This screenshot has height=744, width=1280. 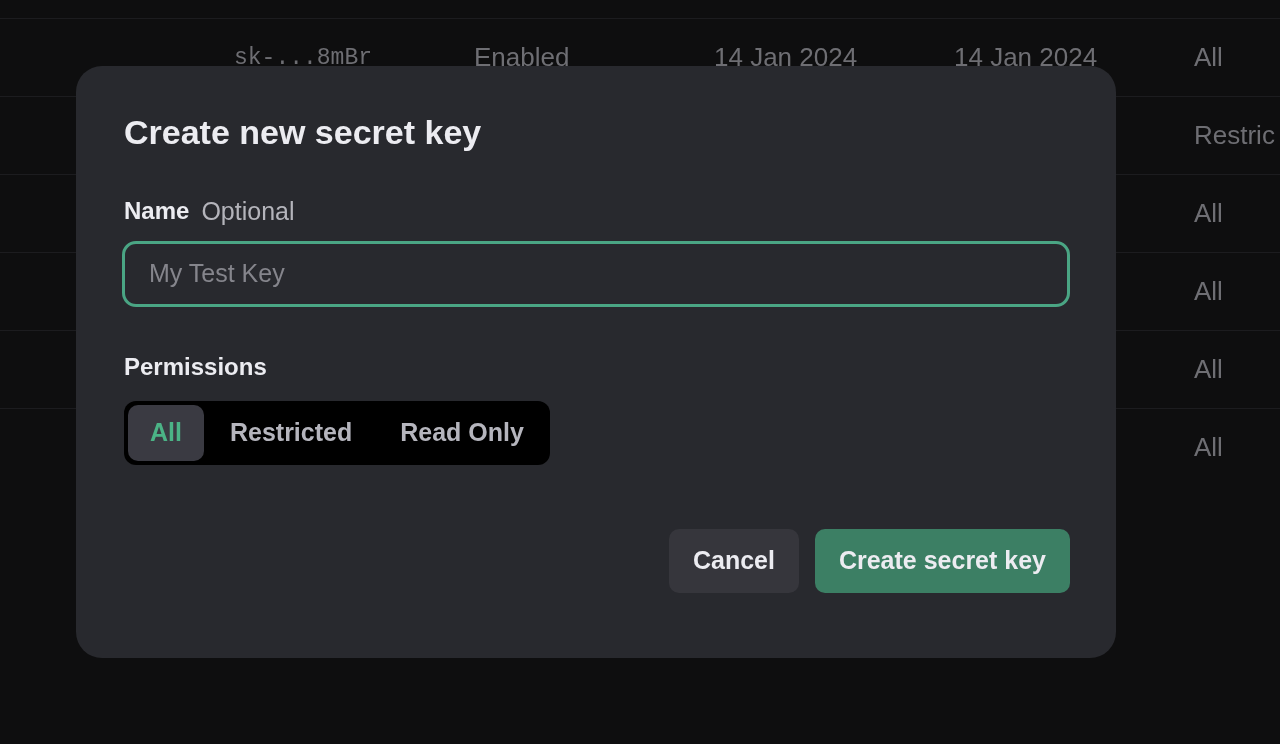 What do you see at coordinates (303, 132) in the screenshot?
I see `dialog-title: Create new secret key` at bounding box center [303, 132].